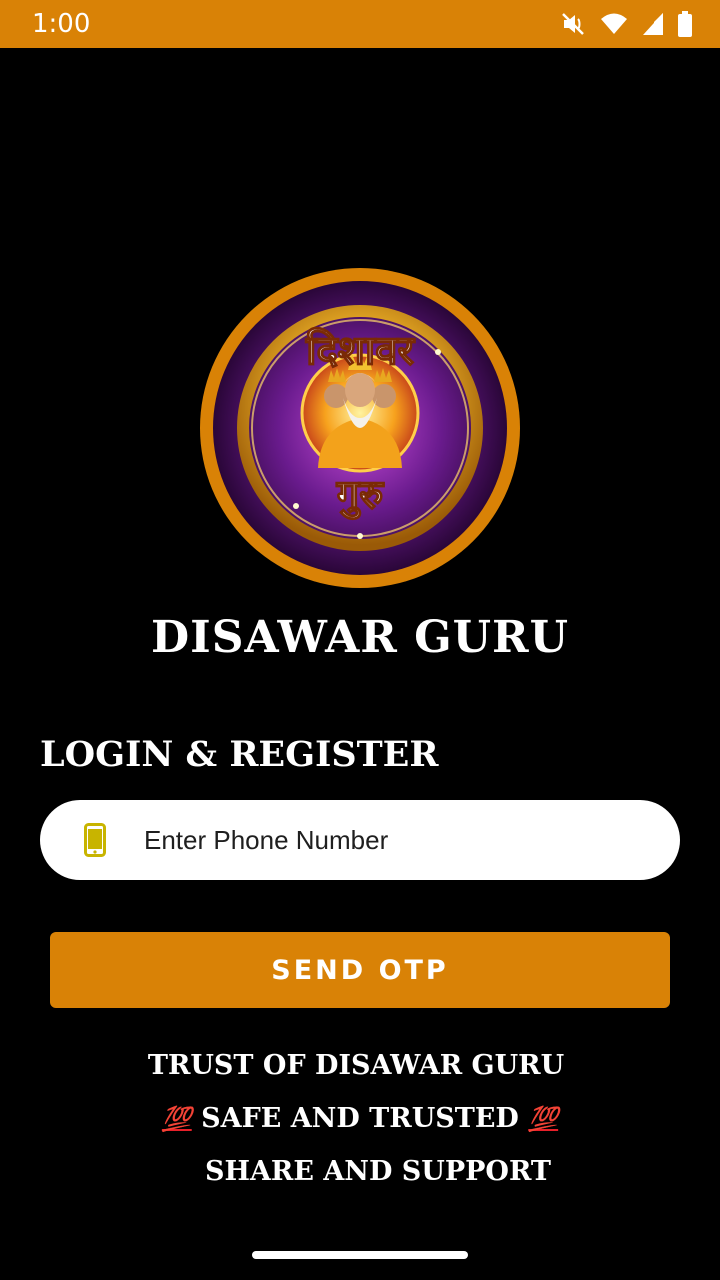 The width and height of the screenshot is (720, 1280). What do you see at coordinates (239, 754) in the screenshot?
I see `login-register-heading: LOGIN & REGISTER` at bounding box center [239, 754].